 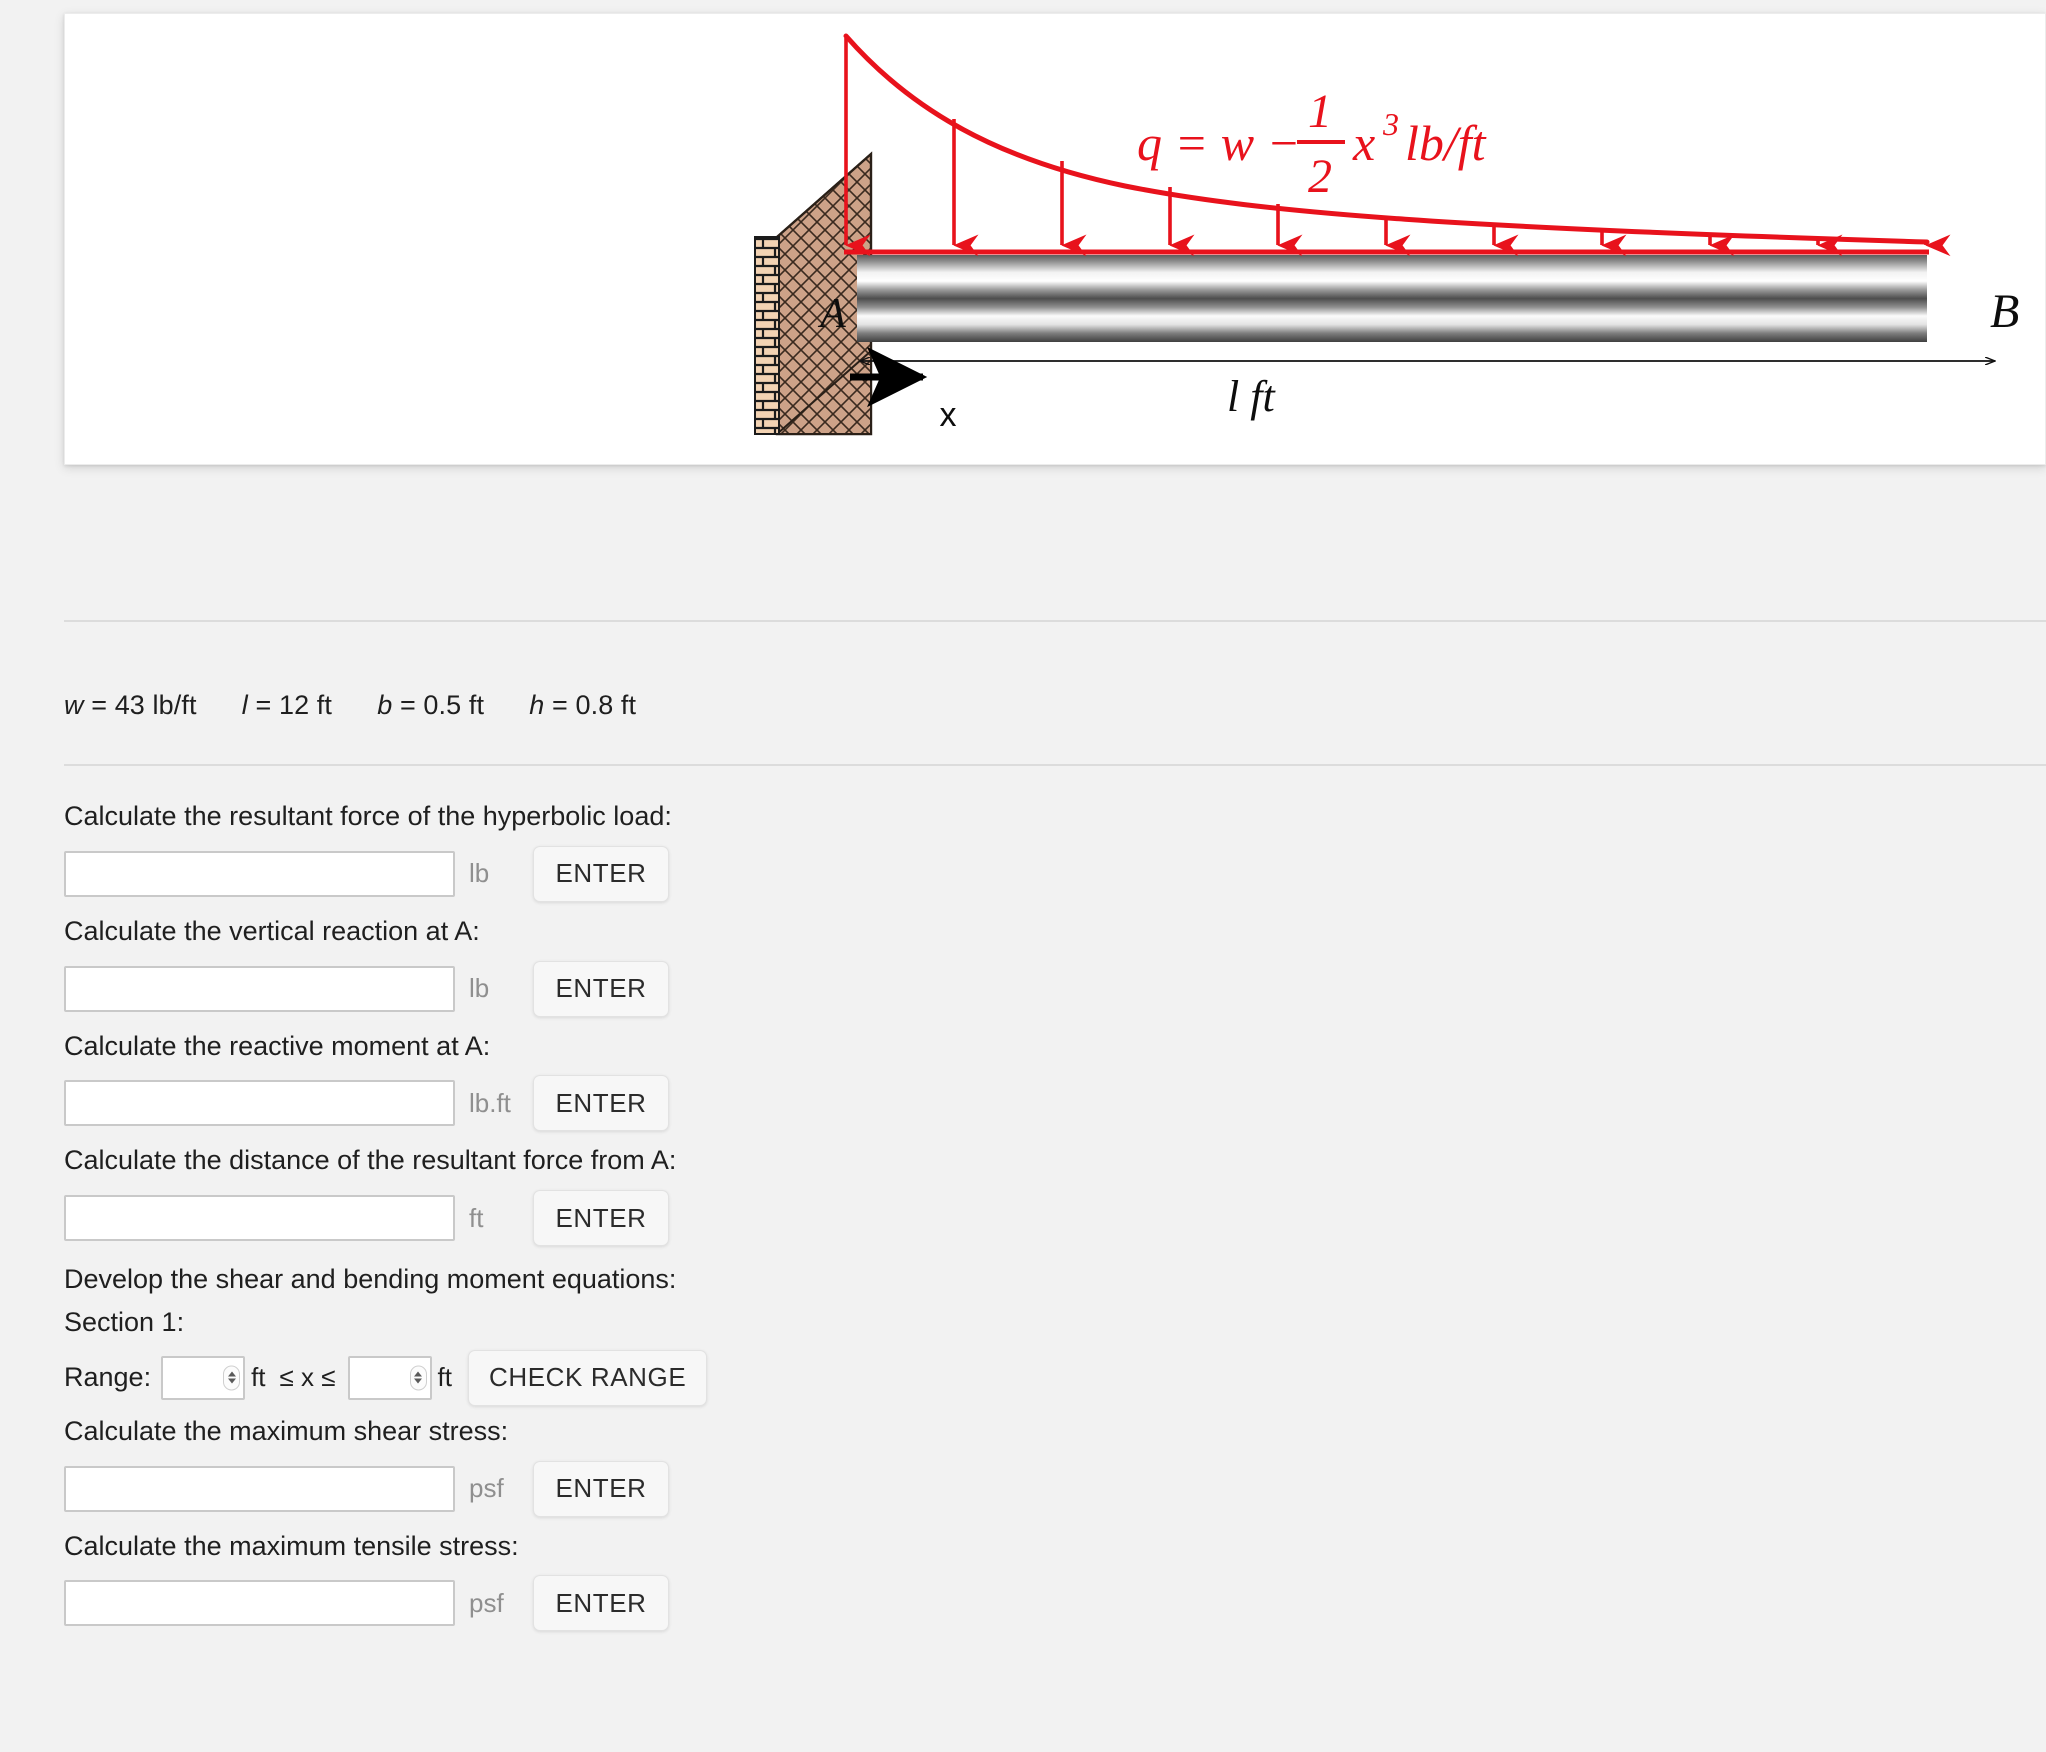 I want to click on param-w-symbol: w, so click(x=74, y=705).